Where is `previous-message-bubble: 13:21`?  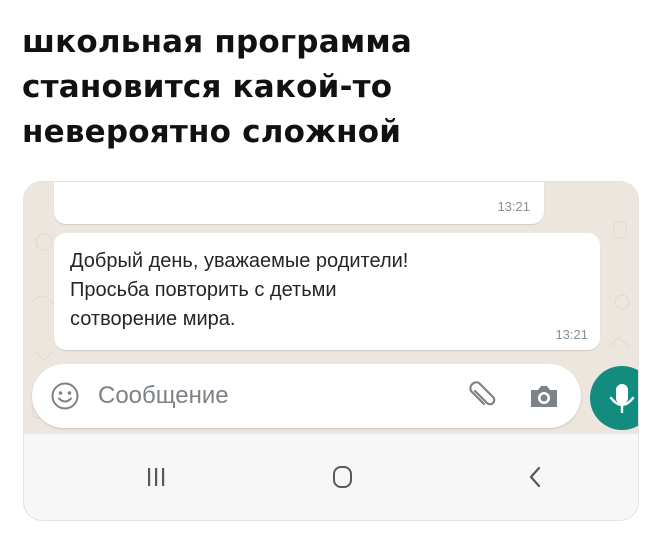 previous-message-bubble: 13:21 is located at coordinates (299, 203).